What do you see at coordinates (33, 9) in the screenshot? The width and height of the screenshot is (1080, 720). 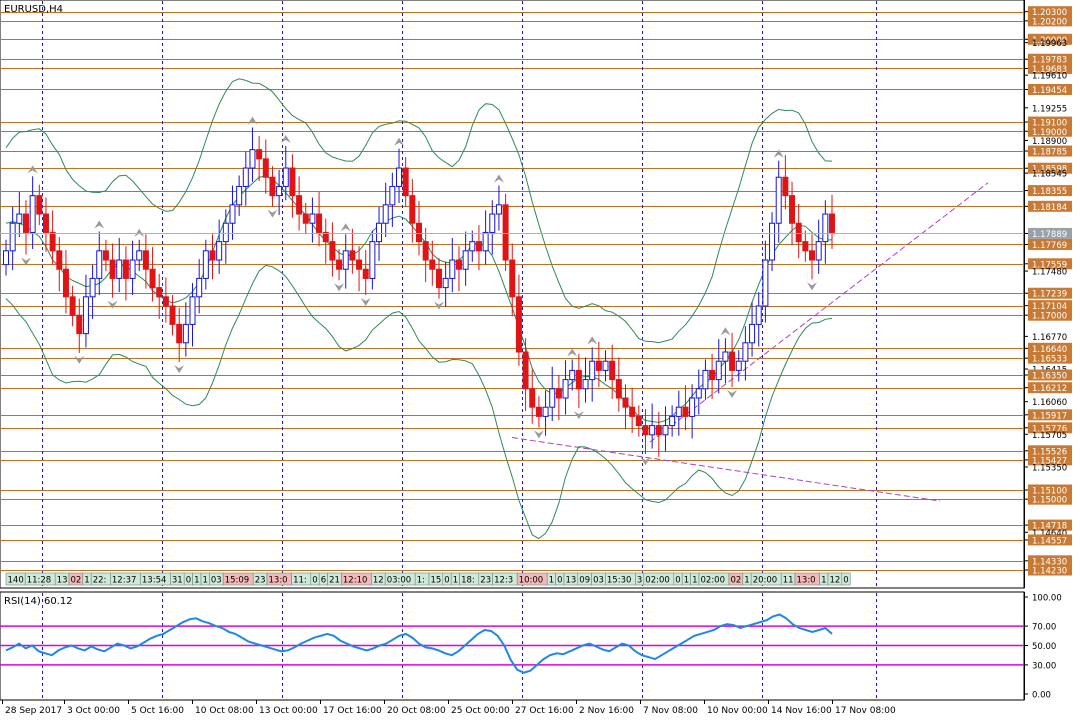 I see `symbol-title: EURUSD,H4` at bounding box center [33, 9].